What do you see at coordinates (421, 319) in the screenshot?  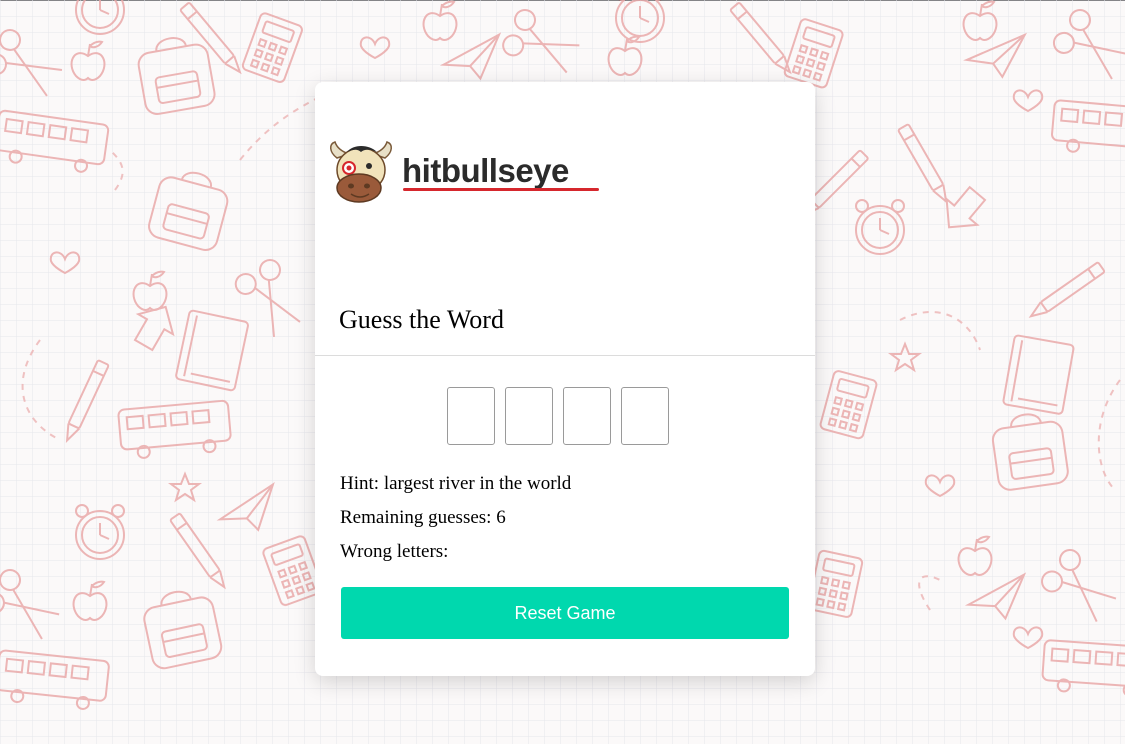 I see `game-title: Guess the Word` at bounding box center [421, 319].